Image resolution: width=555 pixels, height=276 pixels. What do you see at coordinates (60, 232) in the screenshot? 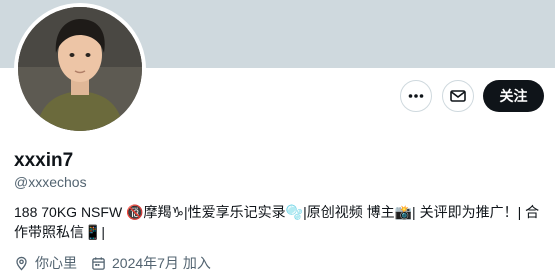
I see `bio-line: 作带照私信📱|` at bounding box center [60, 232].